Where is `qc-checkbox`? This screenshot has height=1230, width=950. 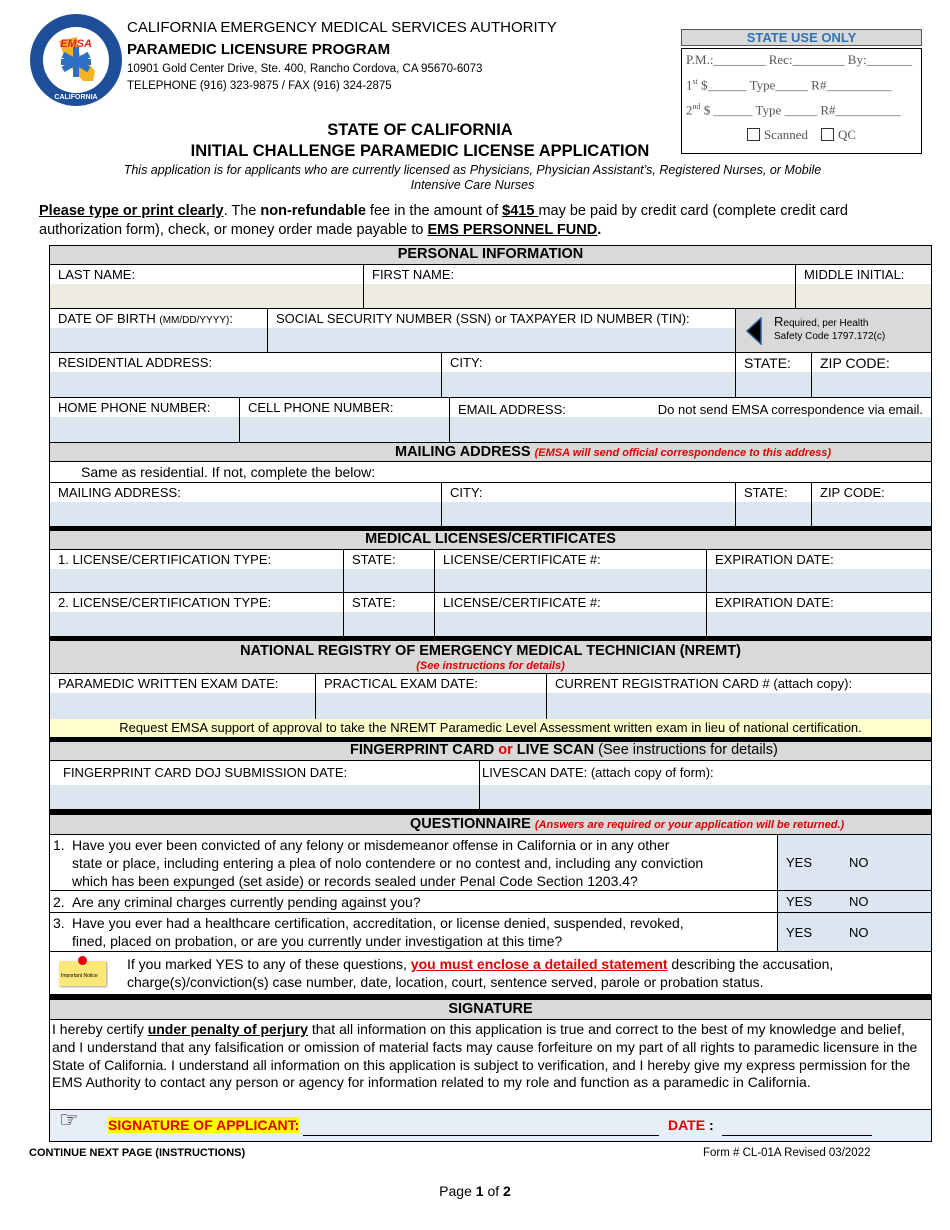
qc-checkbox is located at coordinates (827, 134).